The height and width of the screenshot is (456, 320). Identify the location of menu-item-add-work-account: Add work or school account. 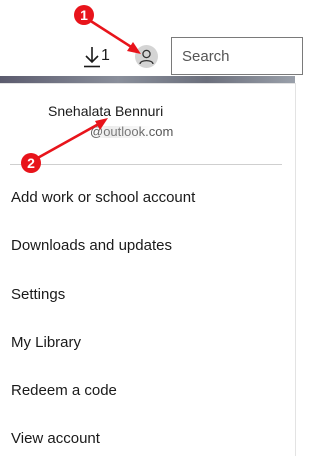
(103, 197).